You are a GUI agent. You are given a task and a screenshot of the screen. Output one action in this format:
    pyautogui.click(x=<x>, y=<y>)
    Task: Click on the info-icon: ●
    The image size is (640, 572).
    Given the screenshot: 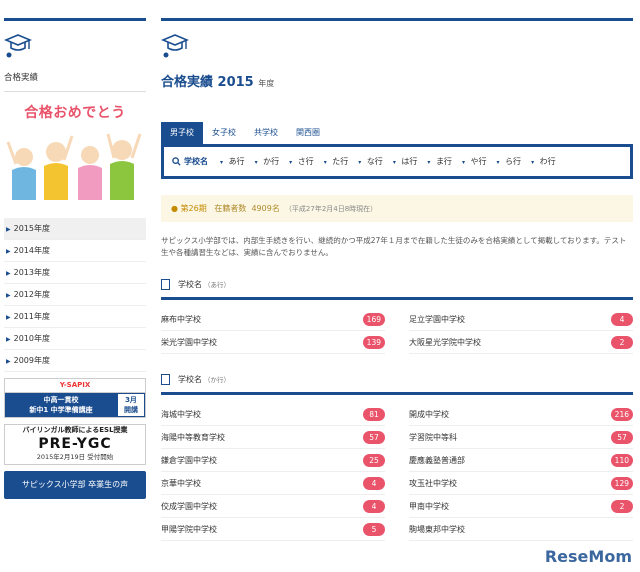 What is the action you would take?
    pyautogui.click(x=174, y=208)
    